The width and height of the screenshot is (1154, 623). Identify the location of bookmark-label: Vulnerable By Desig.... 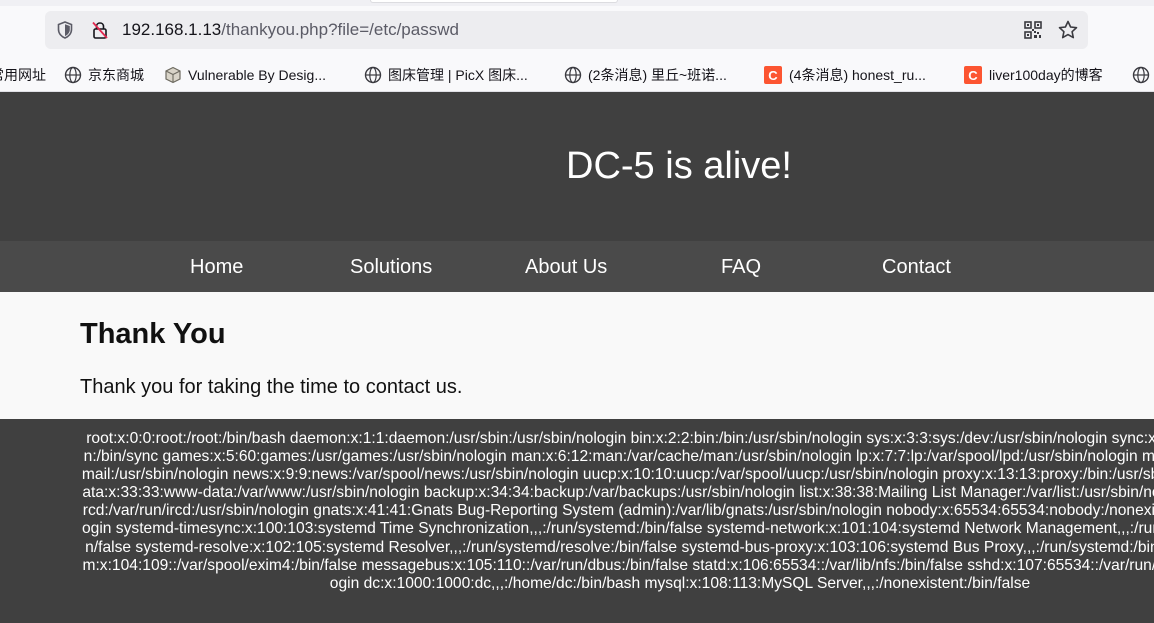
(257, 75).